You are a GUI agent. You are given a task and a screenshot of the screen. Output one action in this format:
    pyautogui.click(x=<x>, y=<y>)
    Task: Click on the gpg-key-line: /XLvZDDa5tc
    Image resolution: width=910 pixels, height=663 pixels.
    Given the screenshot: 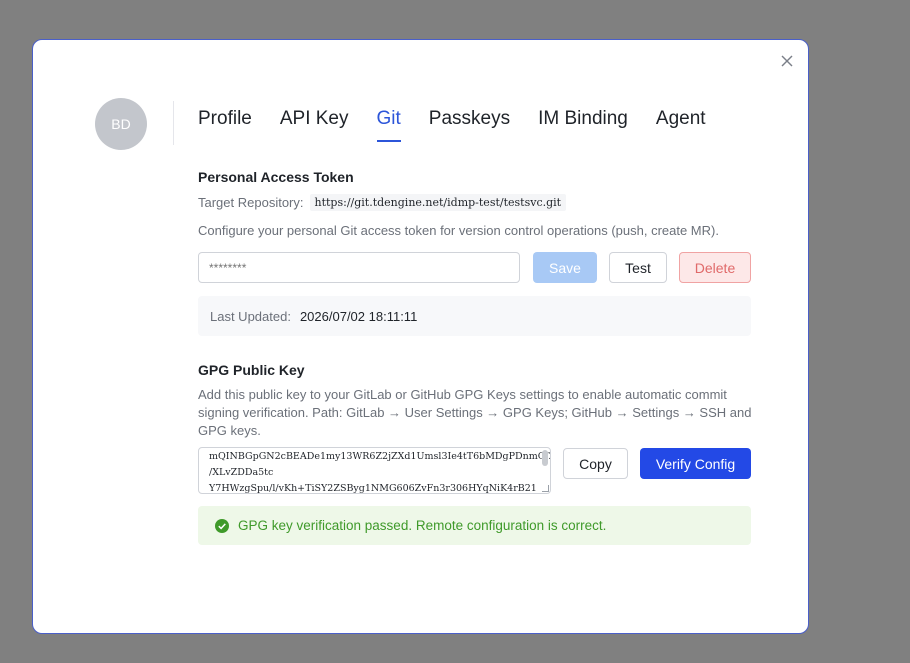 What is the action you would take?
    pyautogui.click(x=241, y=472)
    